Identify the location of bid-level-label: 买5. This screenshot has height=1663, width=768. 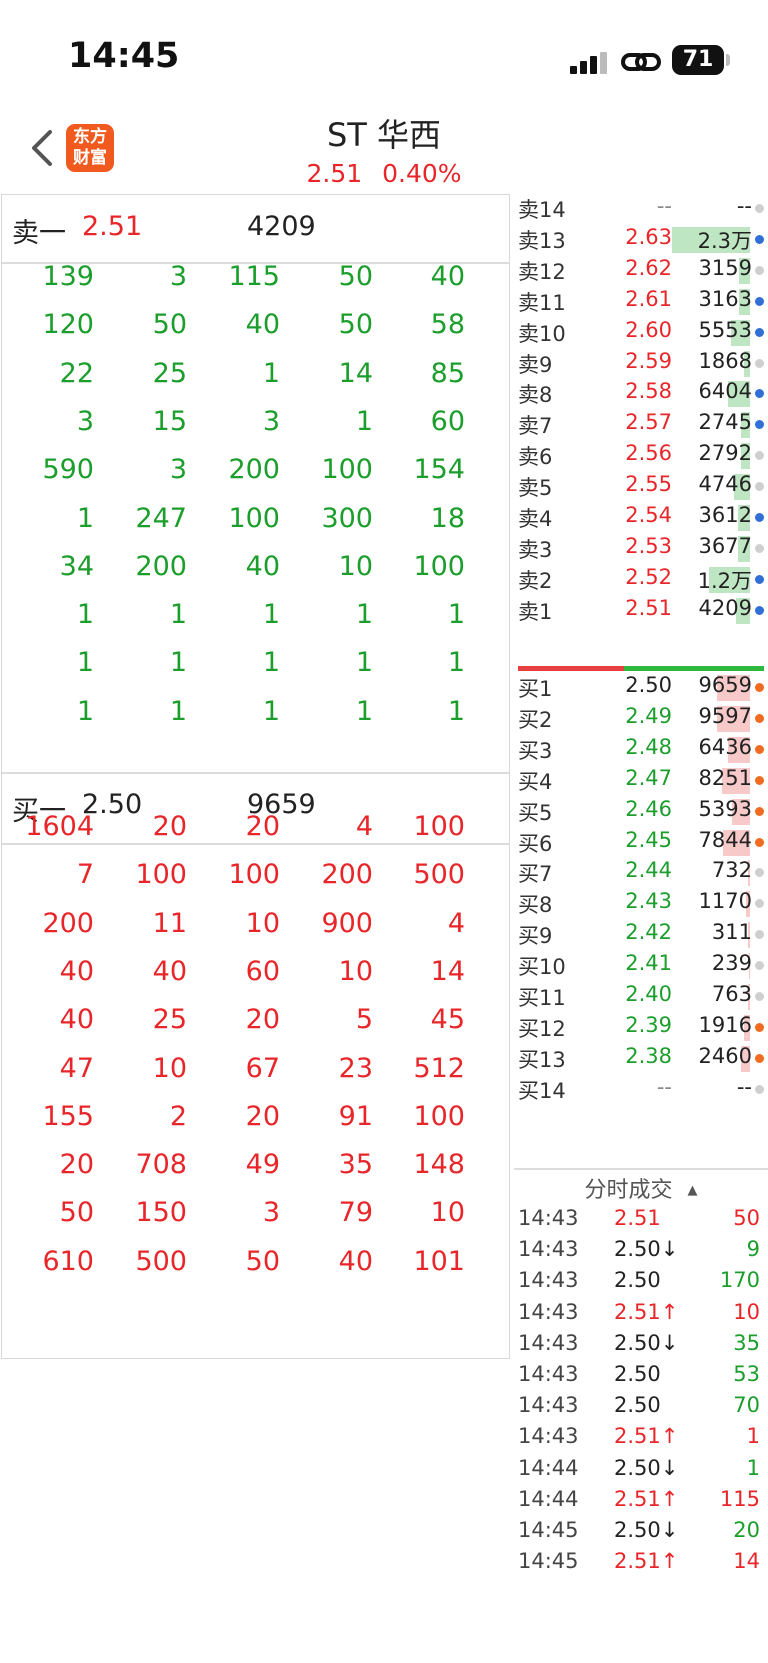
(535, 812).